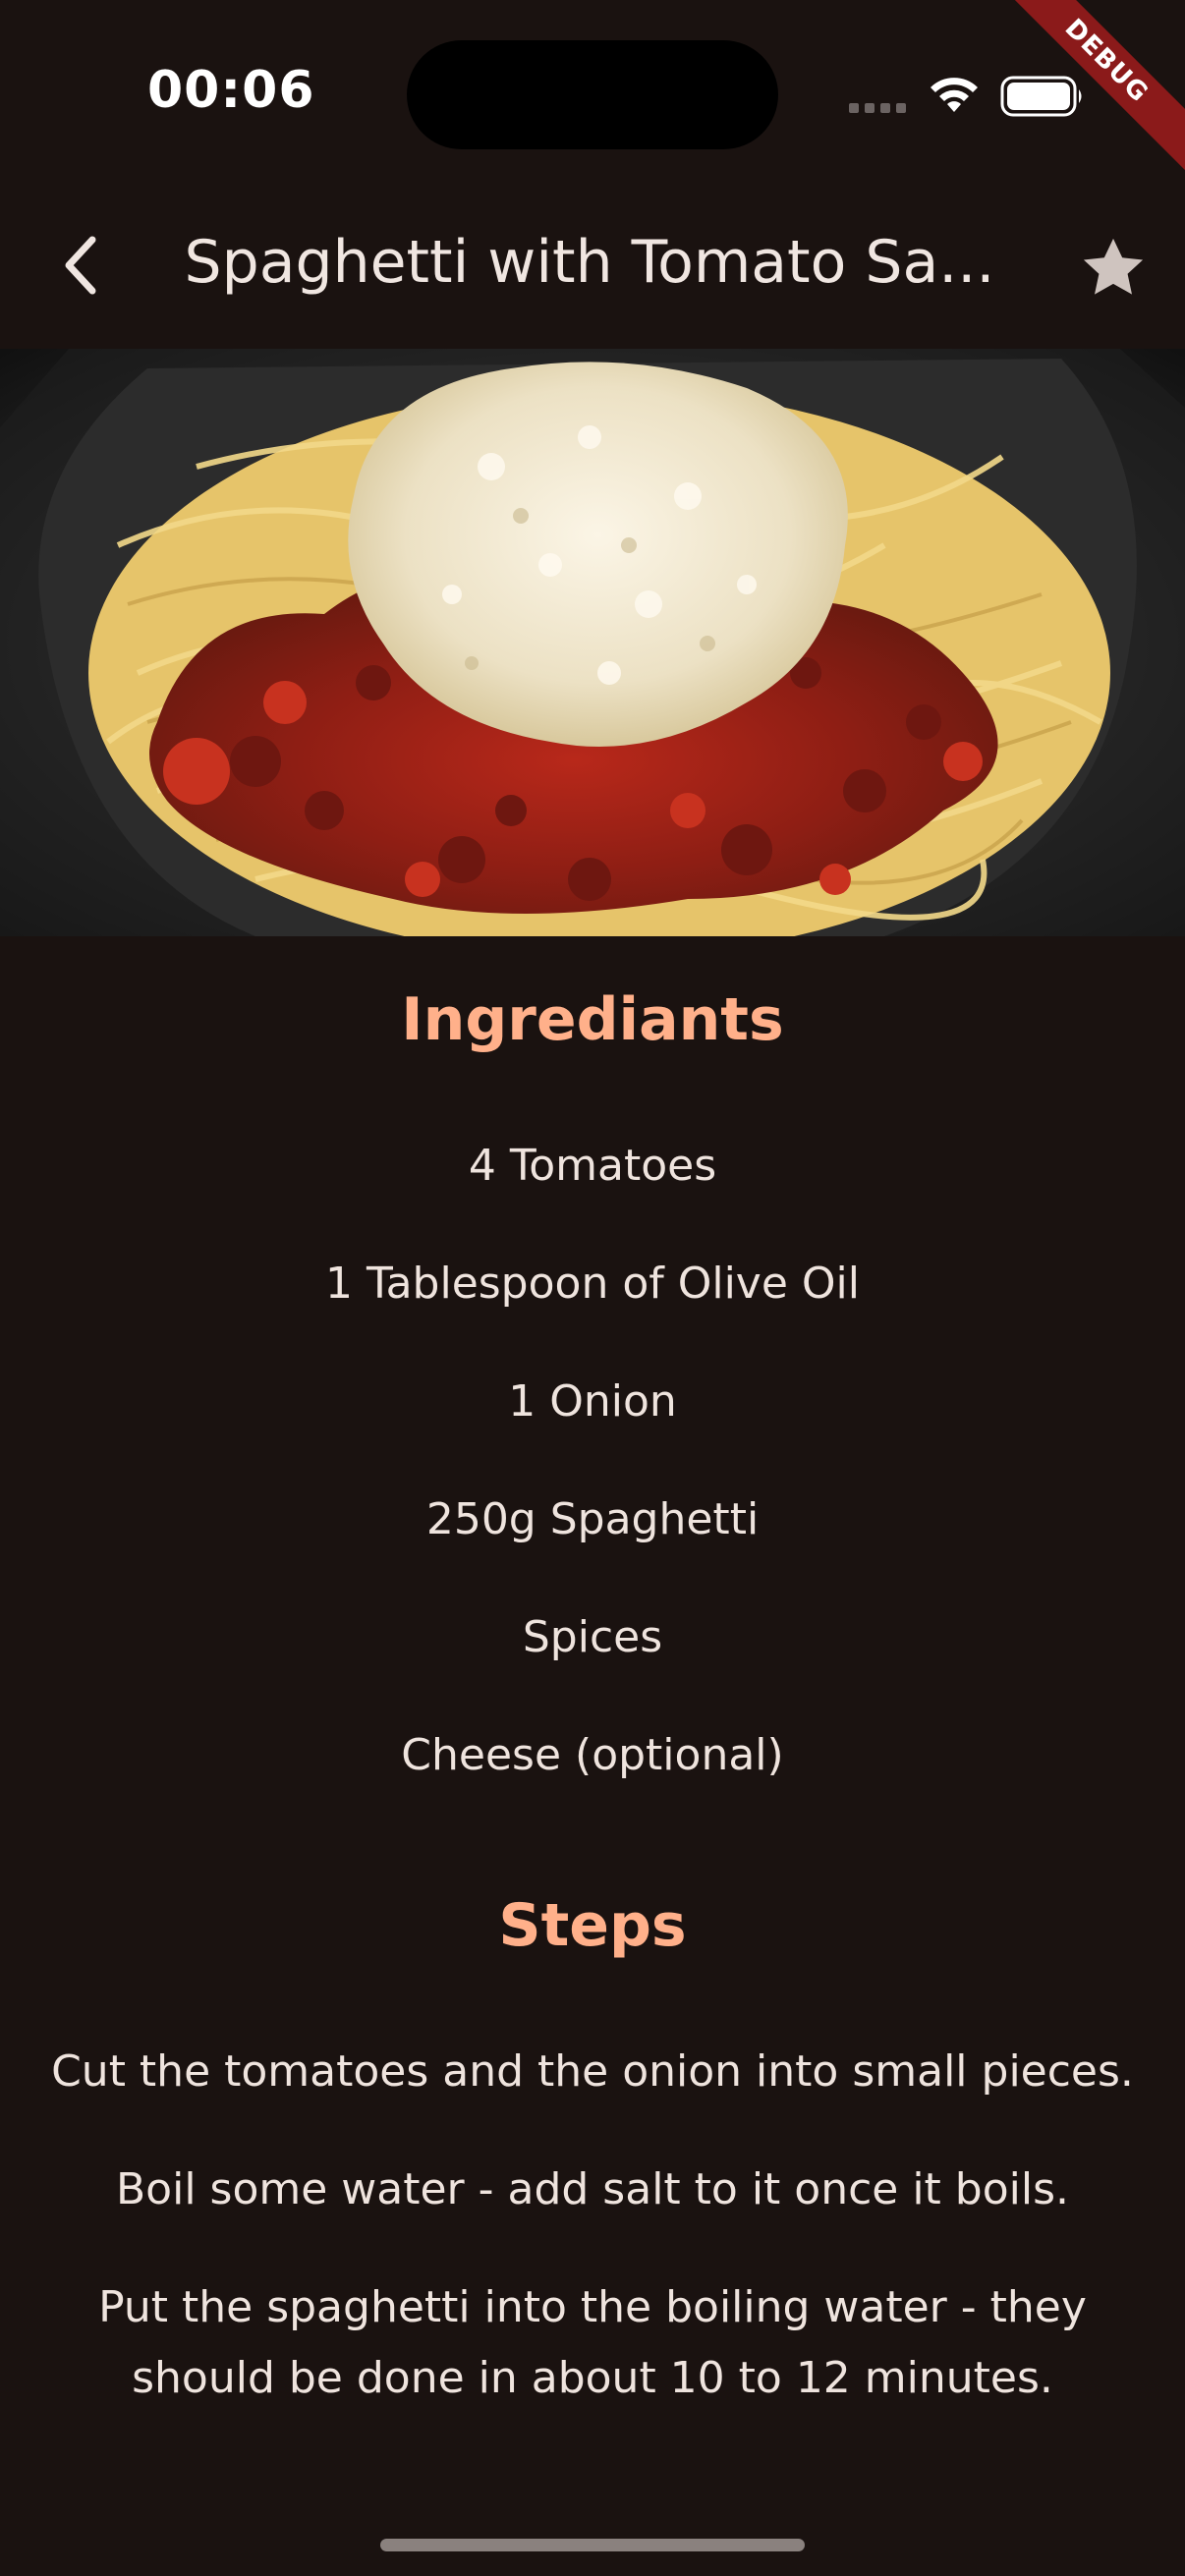 This screenshot has height=2576, width=1185. What do you see at coordinates (592, 1519) in the screenshot?
I see `ingredient-item: 250g Spaghetti` at bounding box center [592, 1519].